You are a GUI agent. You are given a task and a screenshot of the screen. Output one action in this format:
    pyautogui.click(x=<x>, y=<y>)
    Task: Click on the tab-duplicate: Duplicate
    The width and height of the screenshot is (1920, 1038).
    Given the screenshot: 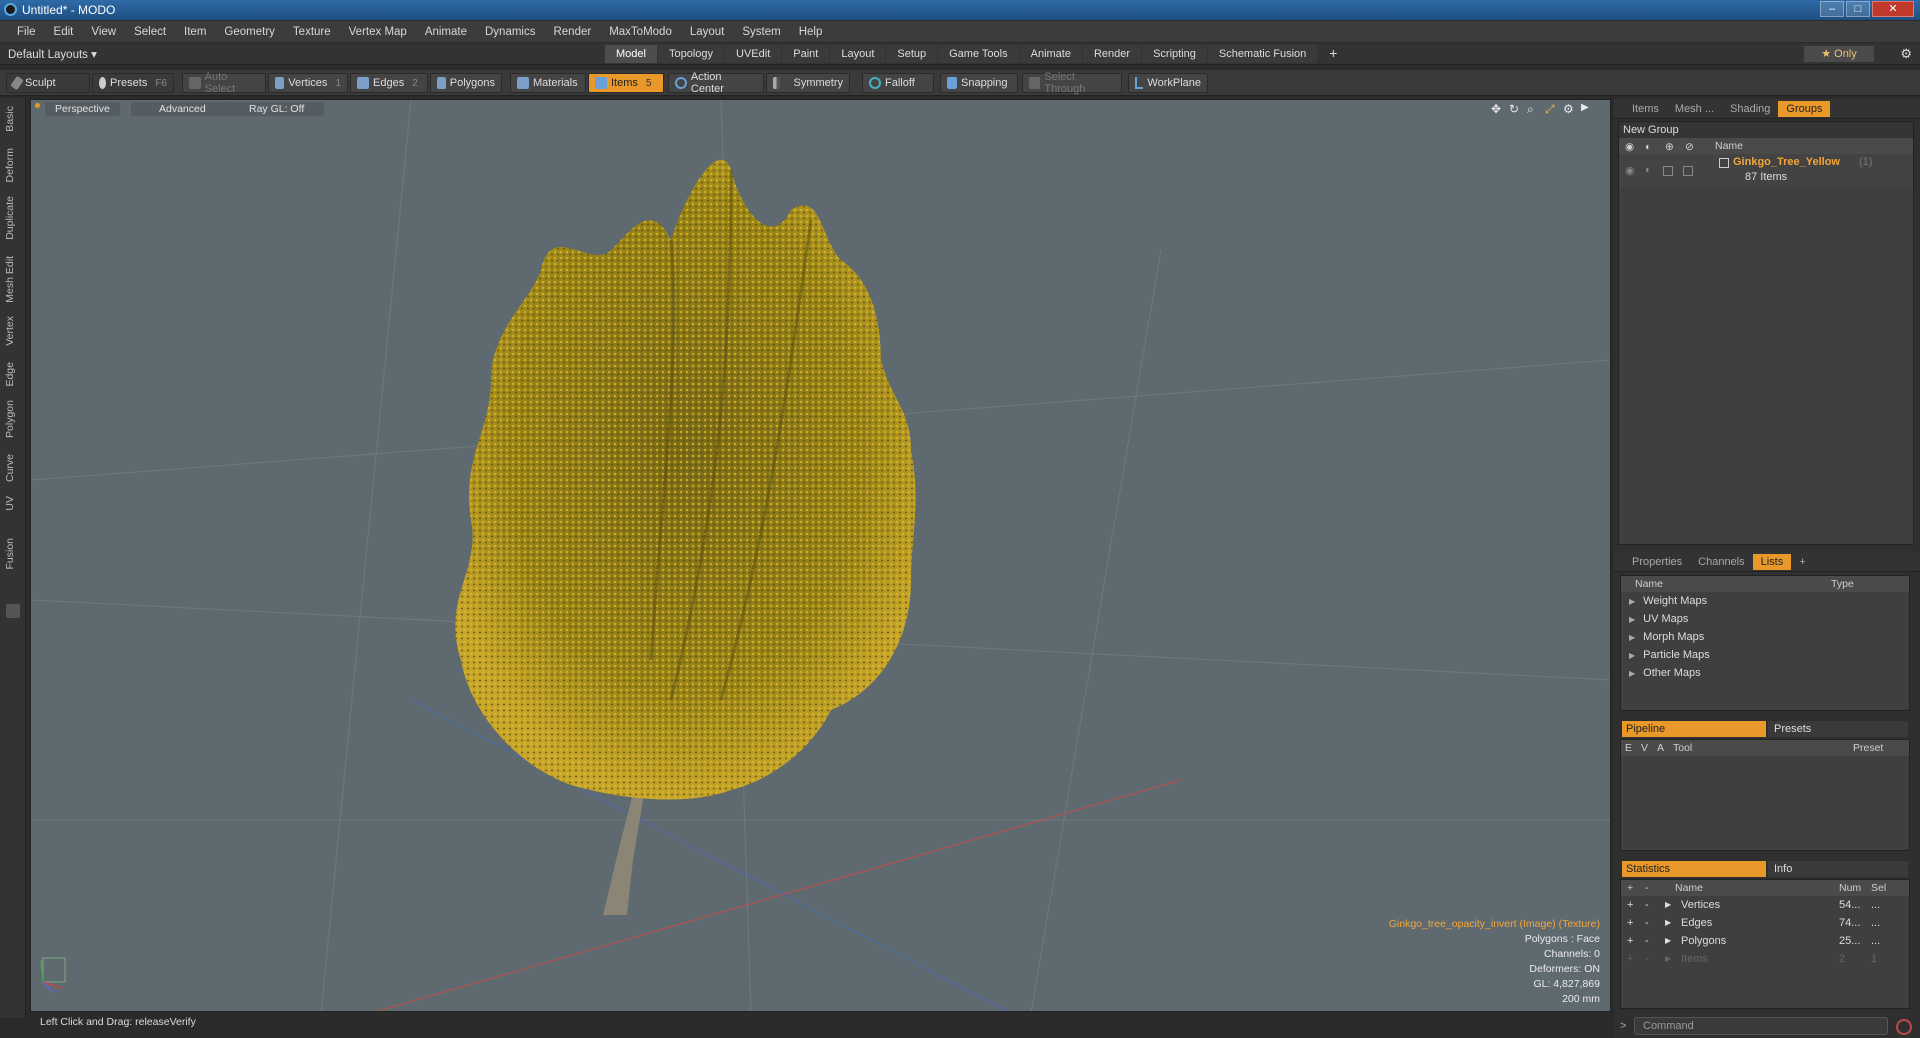 What is the action you would take?
    pyautogui.click(x=10, y=218)
    